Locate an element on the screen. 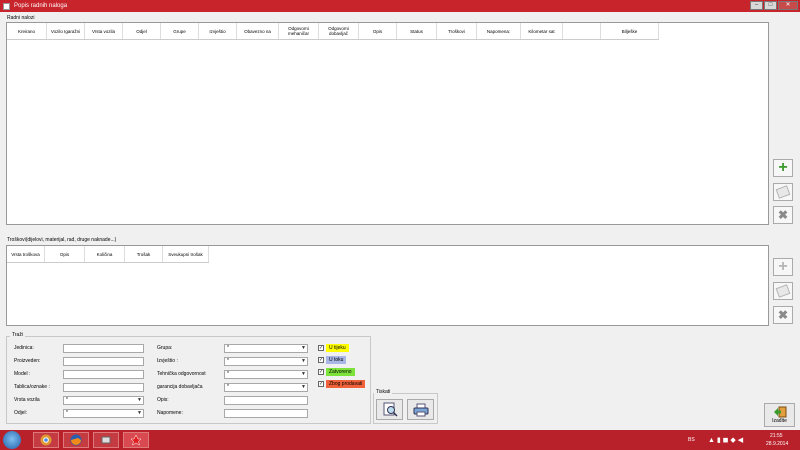  costs-column-header: Vrsta troškova is located at coordinates (26, 254).